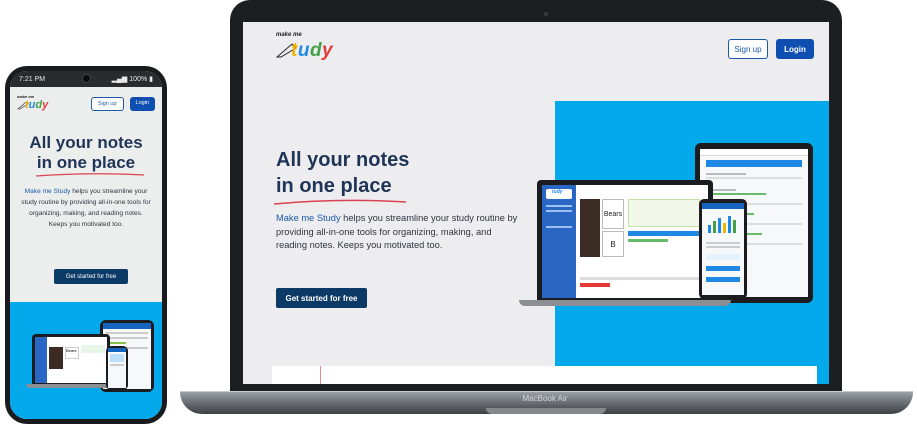 The image size is (917, 432). Describe the element at coordinates (289, 35) in the screenshot. I see `brand-tagline: make me` at that location.